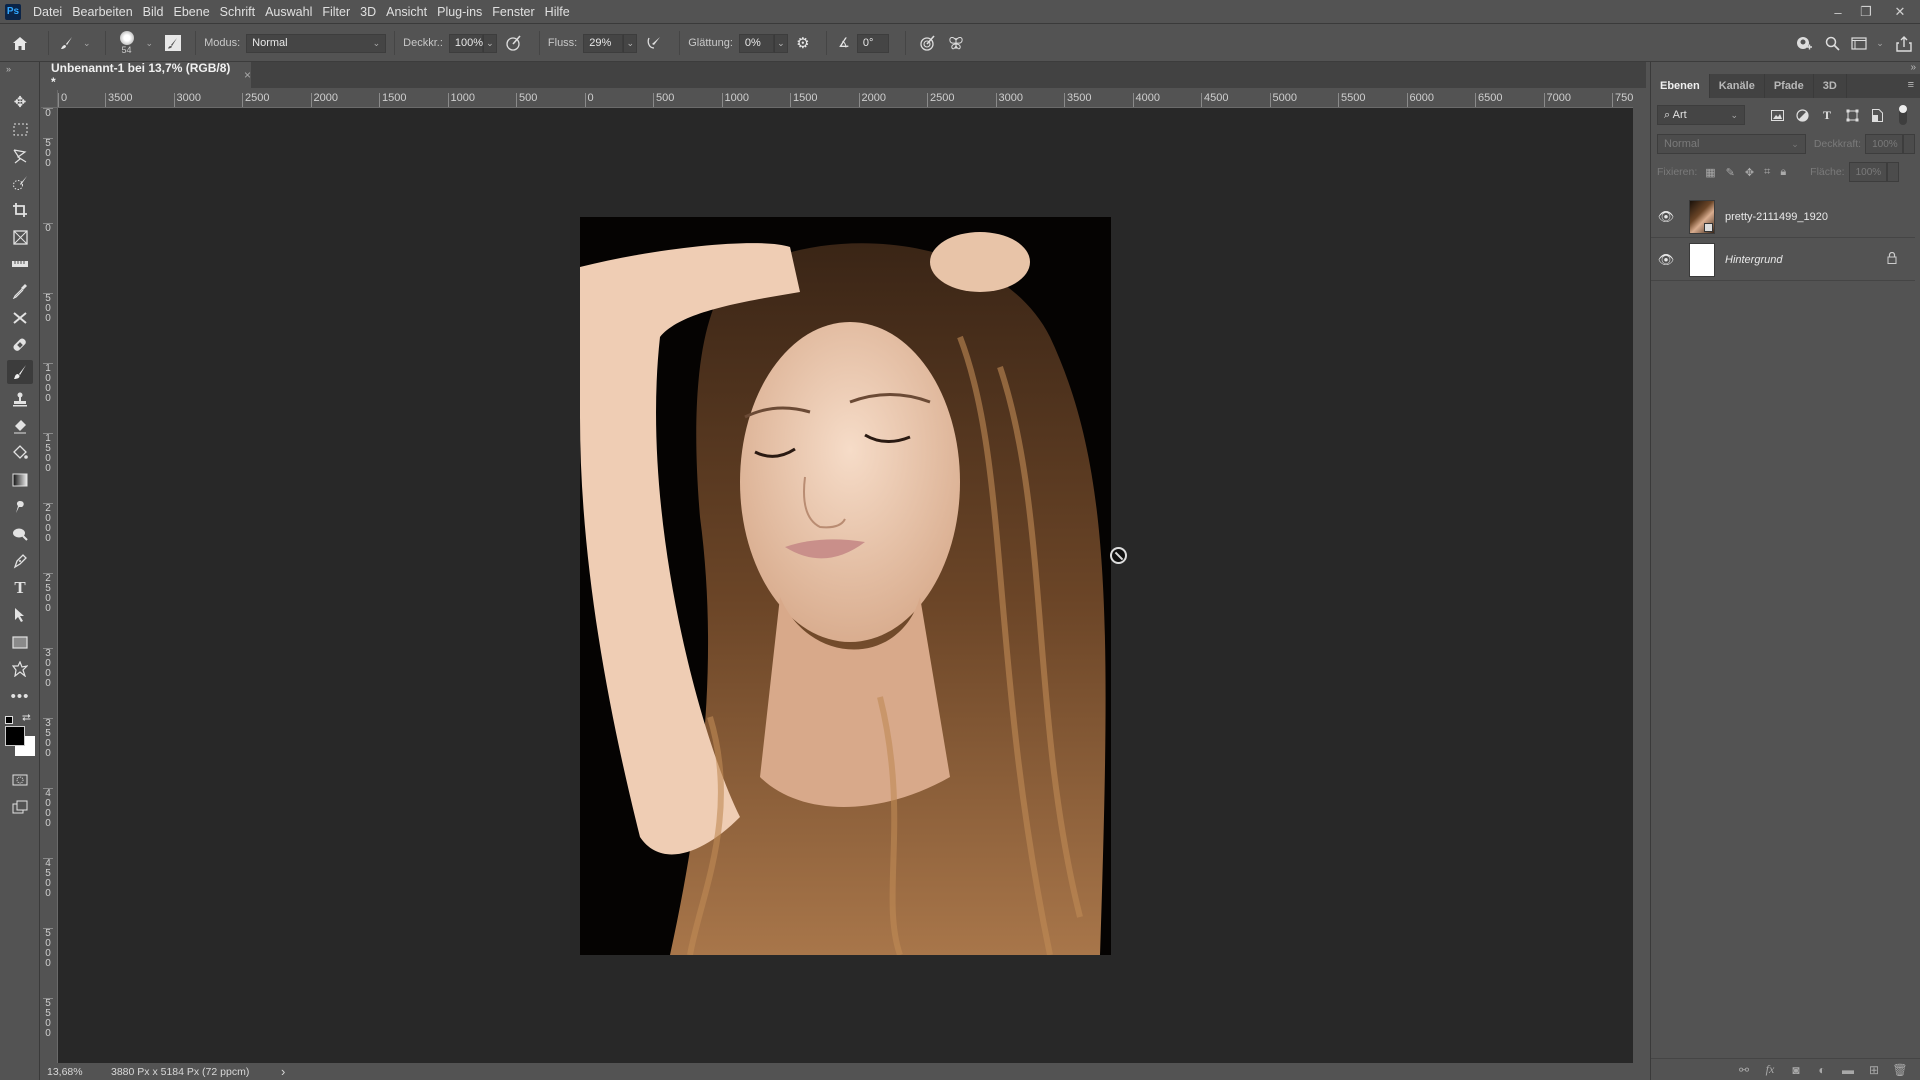  What do you see at coordinates (127, 43) in the screenshot?
I see `brush-size-picker: 54` at bounding box center [127, 43].